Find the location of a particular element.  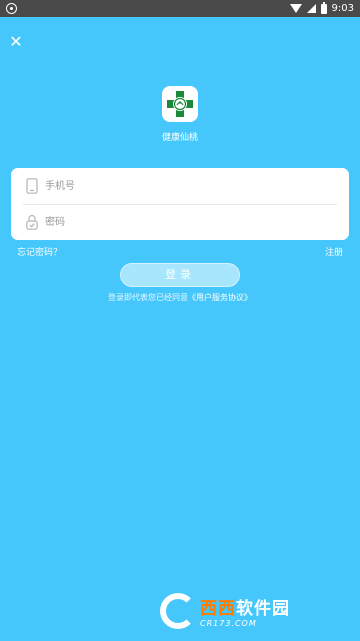

signal-icon is located at coordinates (311, 8).